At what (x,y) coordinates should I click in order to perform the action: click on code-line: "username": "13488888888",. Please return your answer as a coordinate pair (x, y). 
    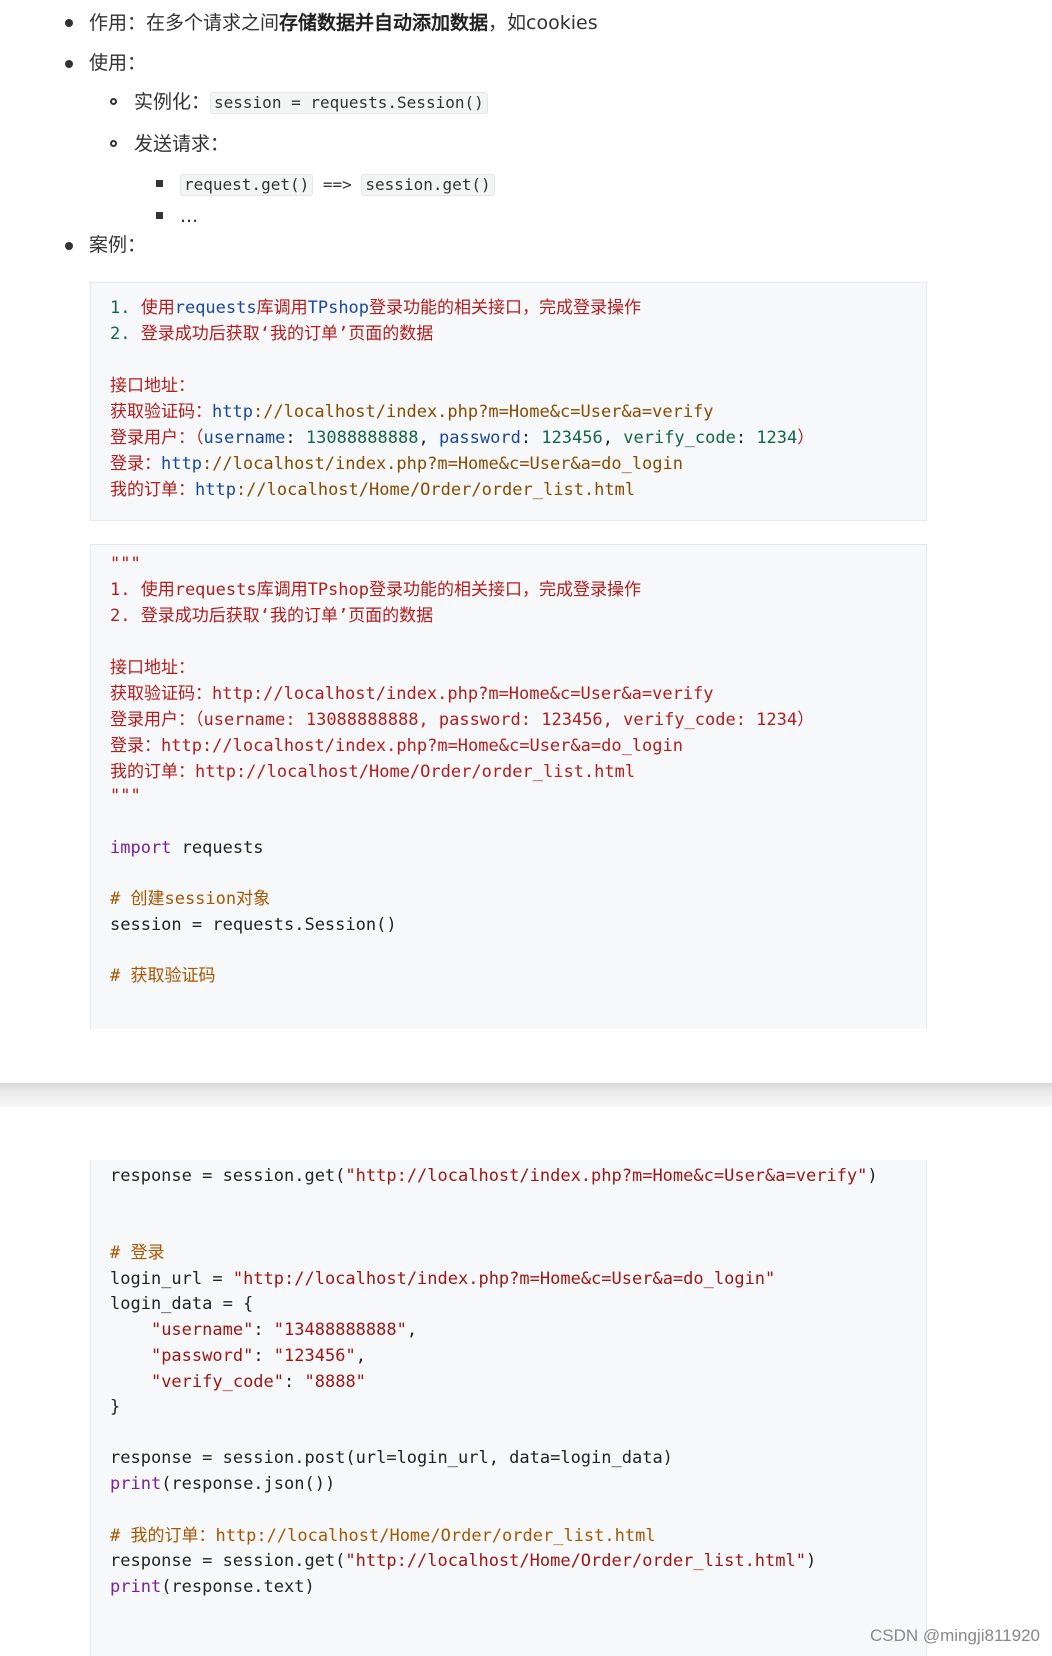
    Looking at the image, I should click on (284, 1330).